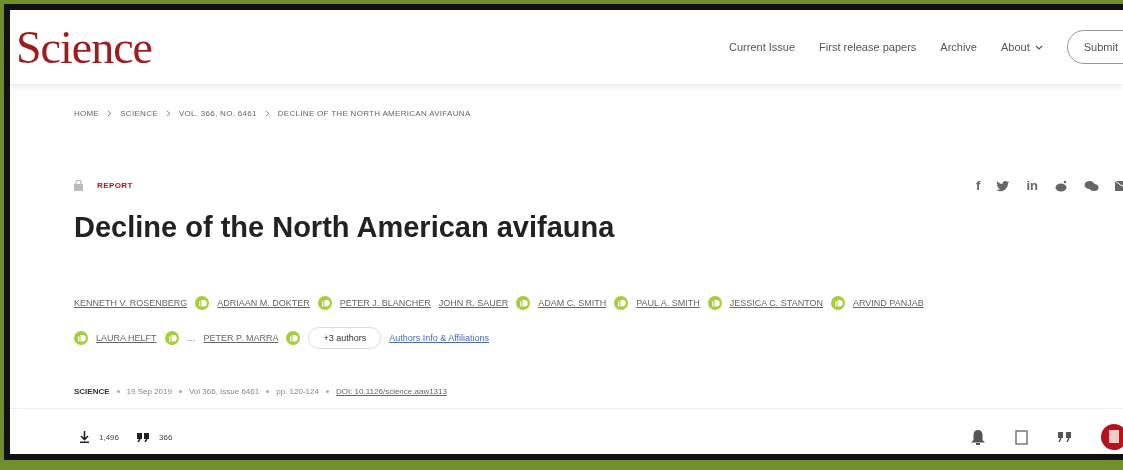 The height and width of the screenshot is (470, 1123). I want to click on author-link: KENNETH V. ROSENBERG, so click(131, 303).